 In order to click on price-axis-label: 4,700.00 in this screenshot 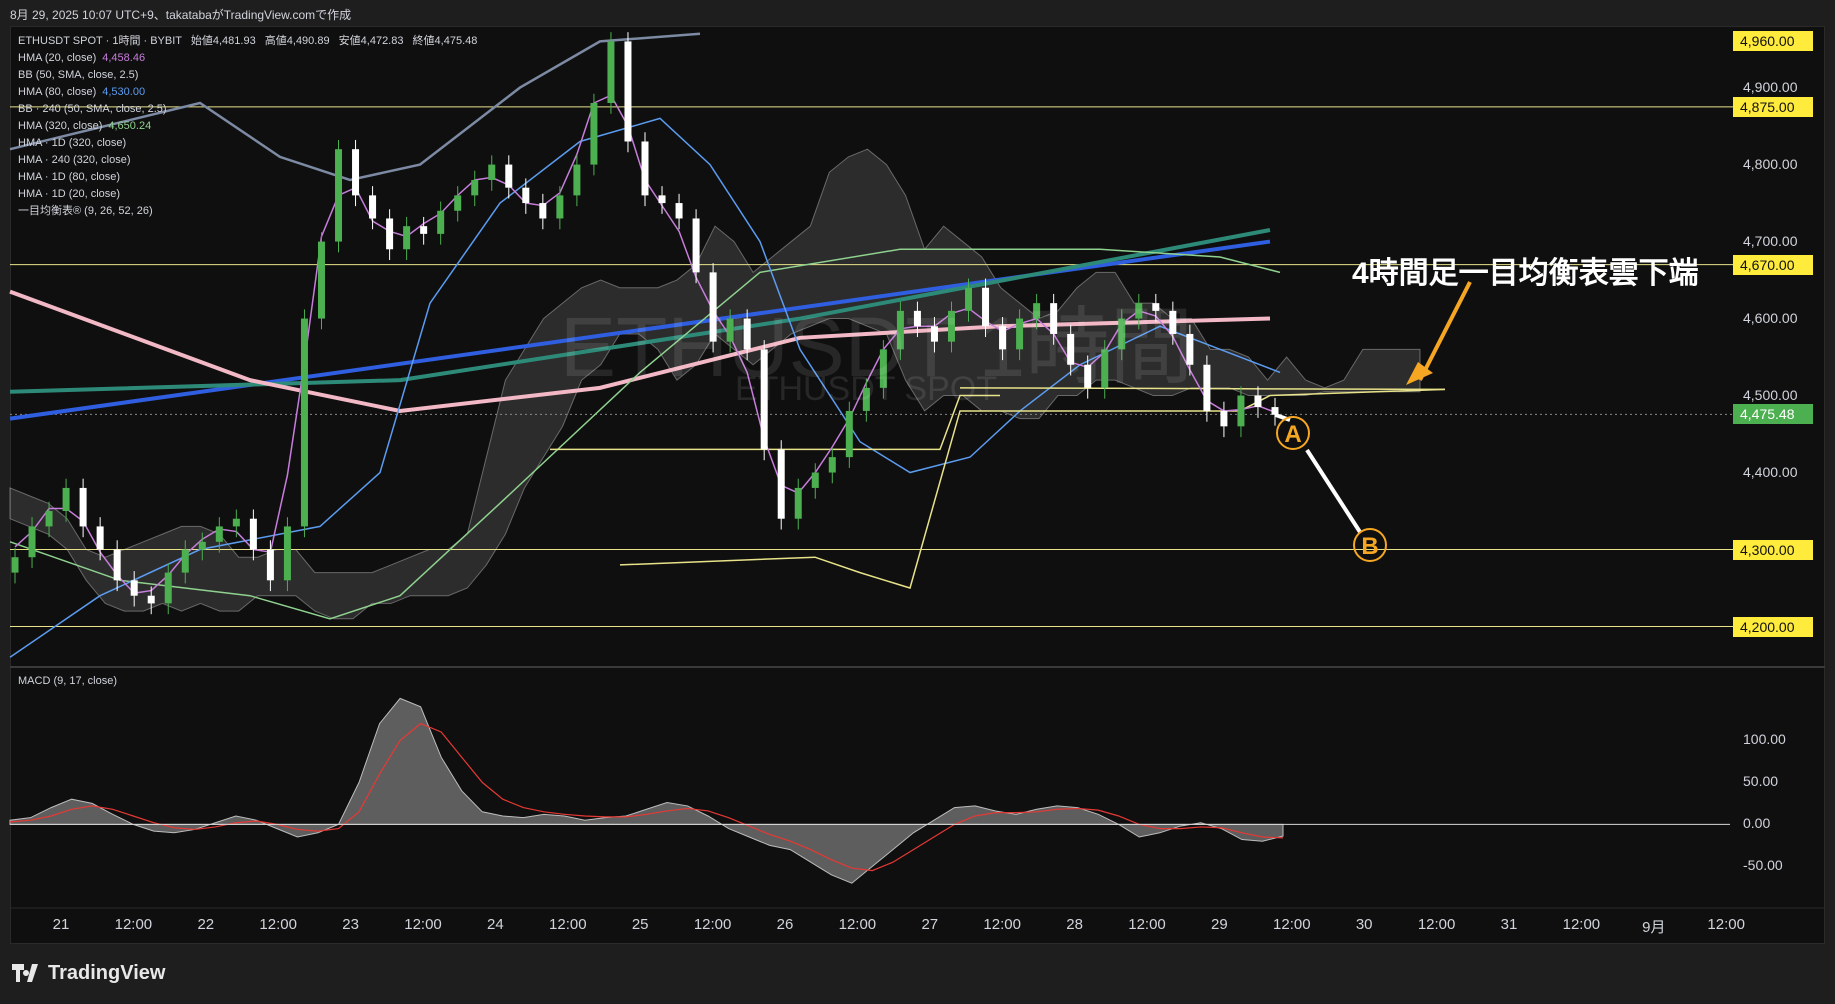, I will do `click(1770, 240)`.